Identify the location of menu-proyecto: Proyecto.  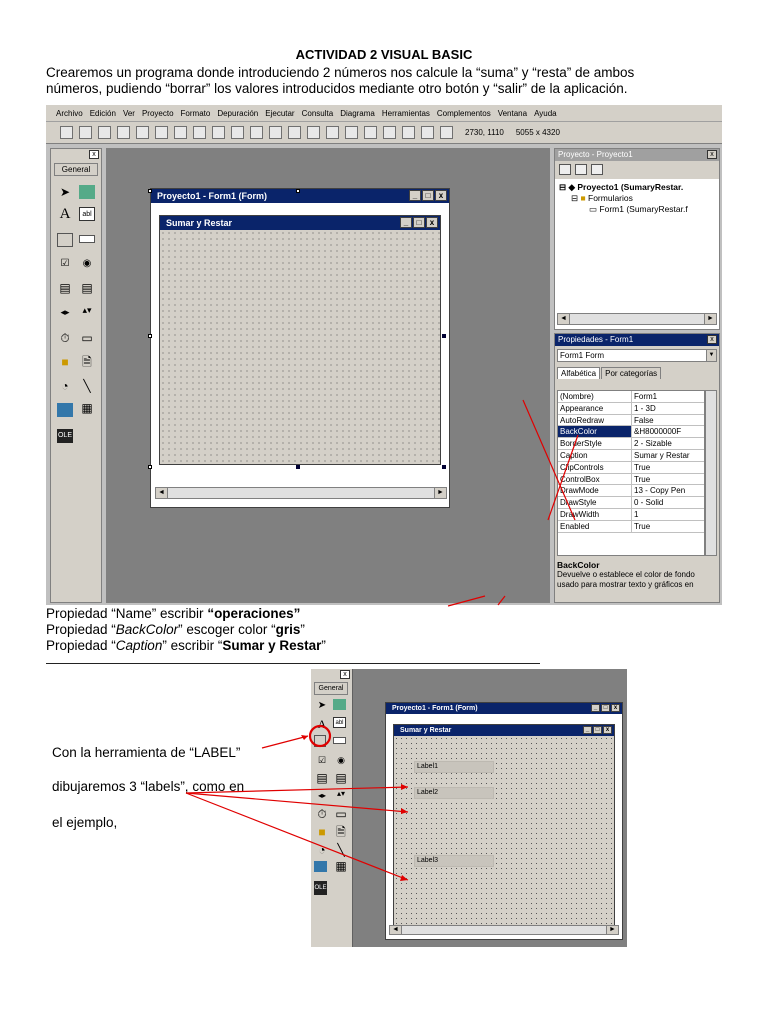
(158, 113).